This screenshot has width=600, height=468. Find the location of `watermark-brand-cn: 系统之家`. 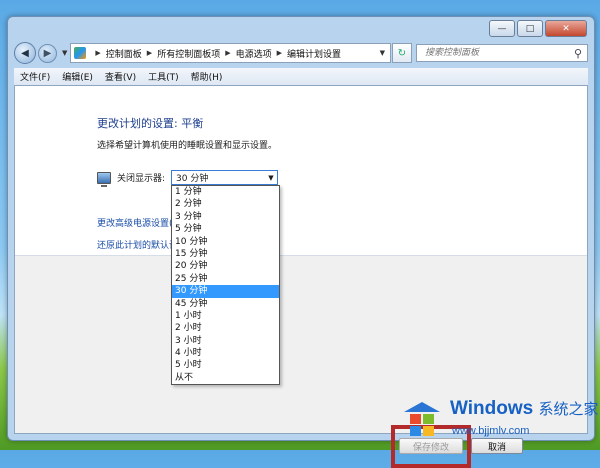

watermark-brand-cn: 系统之家 is located at coordinates (568, 409).